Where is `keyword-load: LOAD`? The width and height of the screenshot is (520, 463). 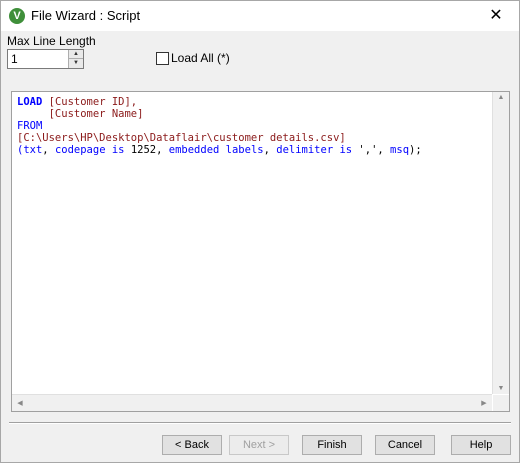
keyword-load: LOAD is located at coordinates (30, 102).